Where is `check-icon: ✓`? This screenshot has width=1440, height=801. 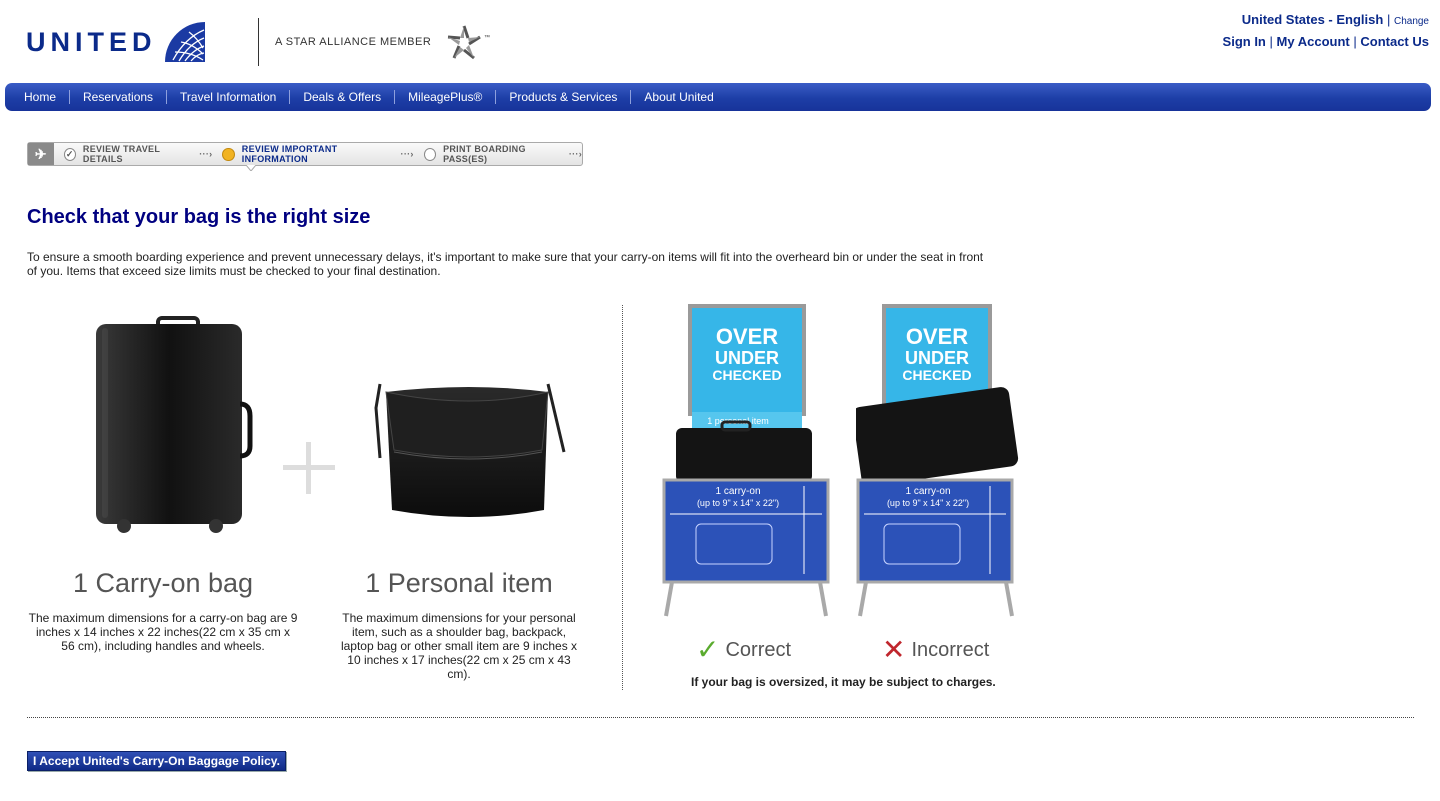
check-icon: ✓ is located at coordinates (69, 154).